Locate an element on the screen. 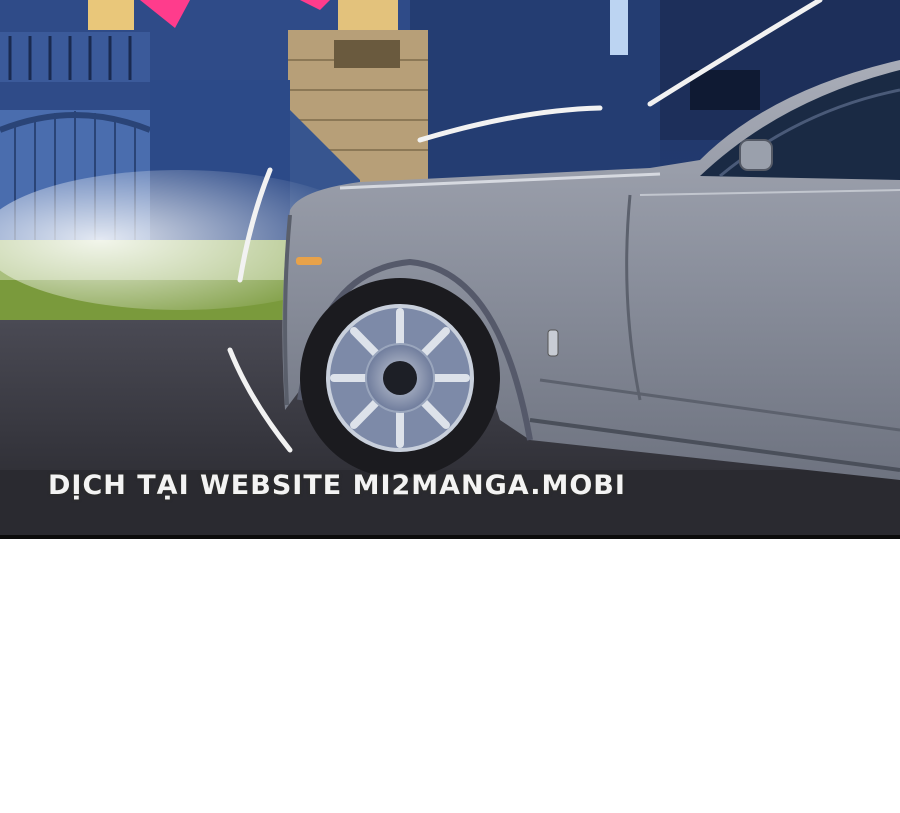  wheel-icon is located at coordinates (400, 378).